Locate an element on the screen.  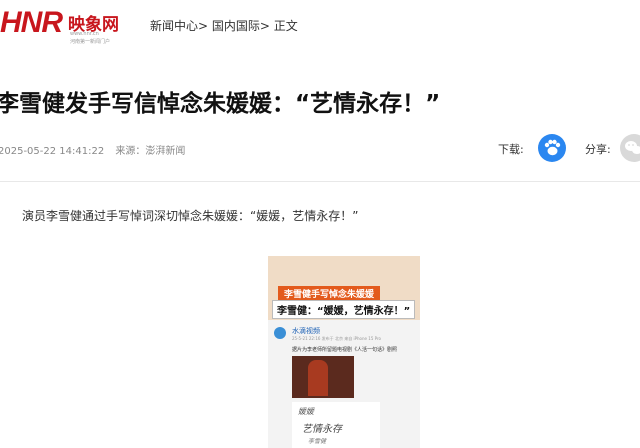
handwritten-line-3: 李雪健 is located at coordinates (317, 441).